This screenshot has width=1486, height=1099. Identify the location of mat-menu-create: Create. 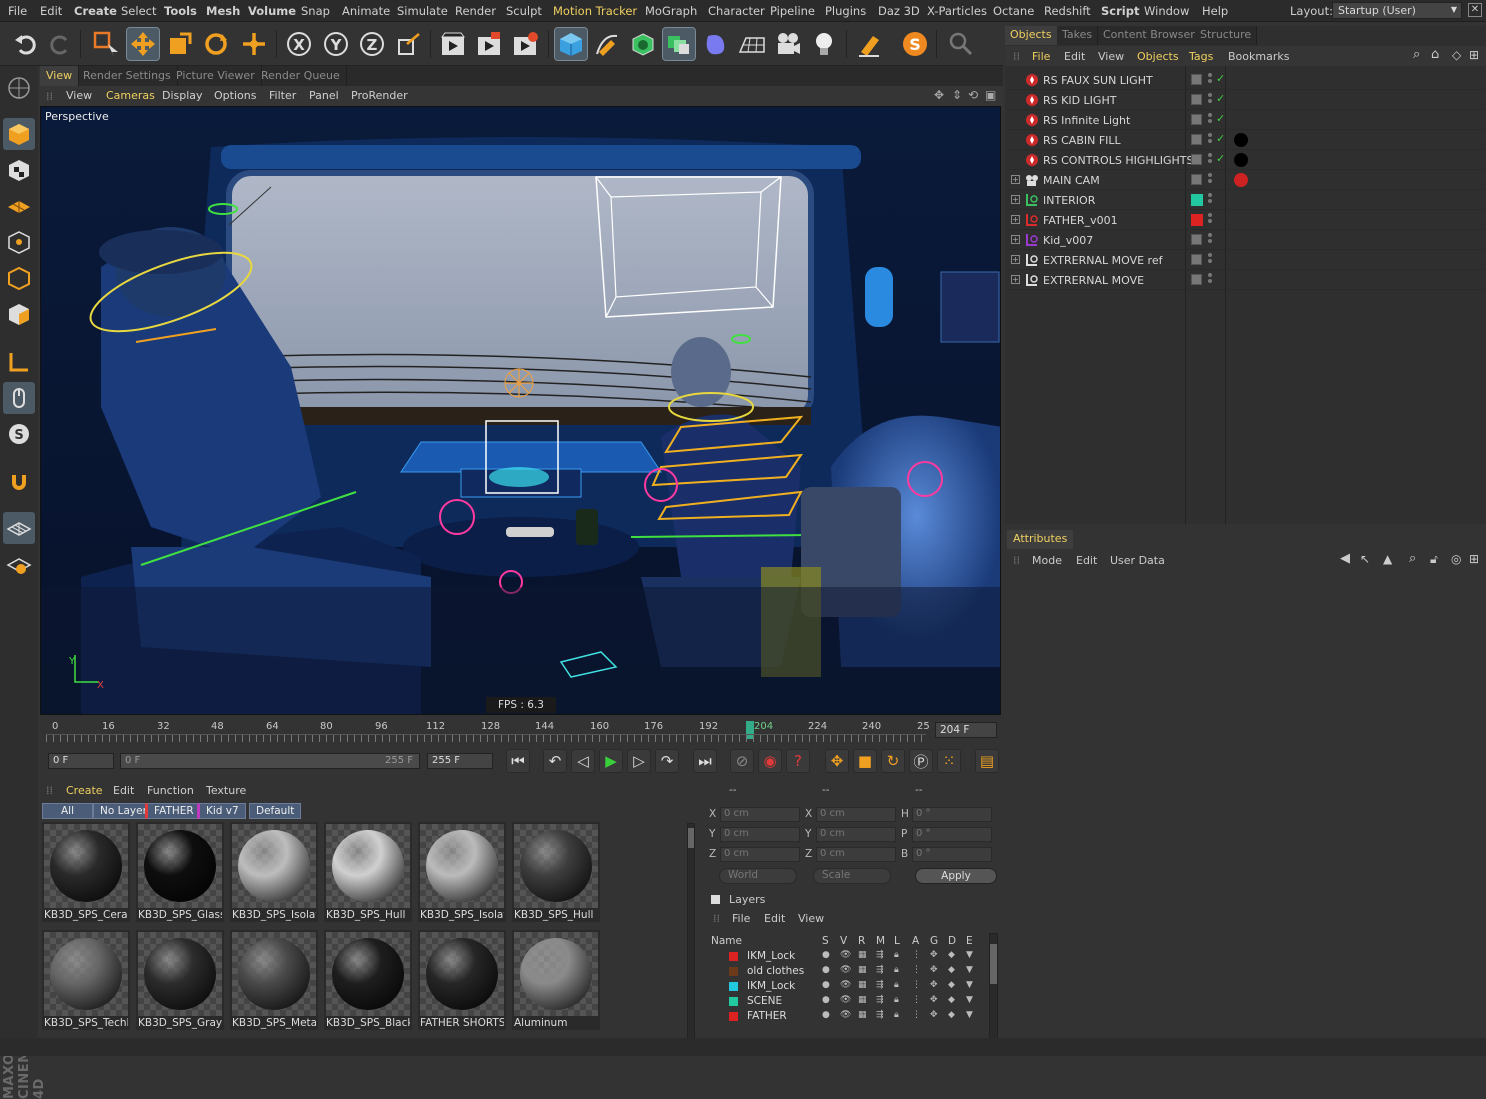
(84, 790).